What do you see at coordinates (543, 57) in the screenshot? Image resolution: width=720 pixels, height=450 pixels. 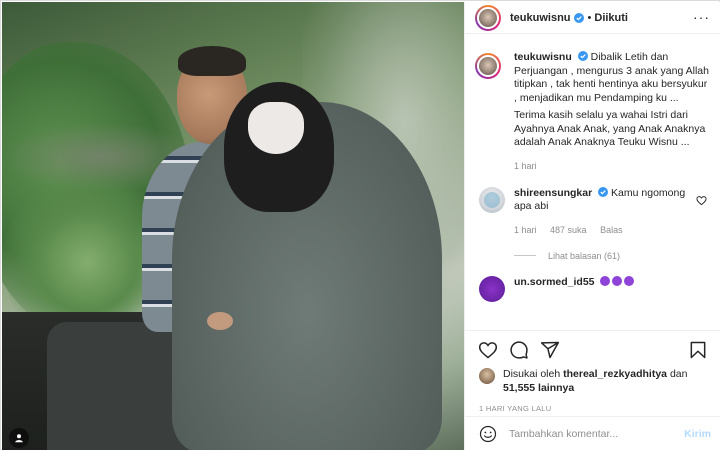 I see `caption-username: teukuwisnu` at bounding box center [543, 57].